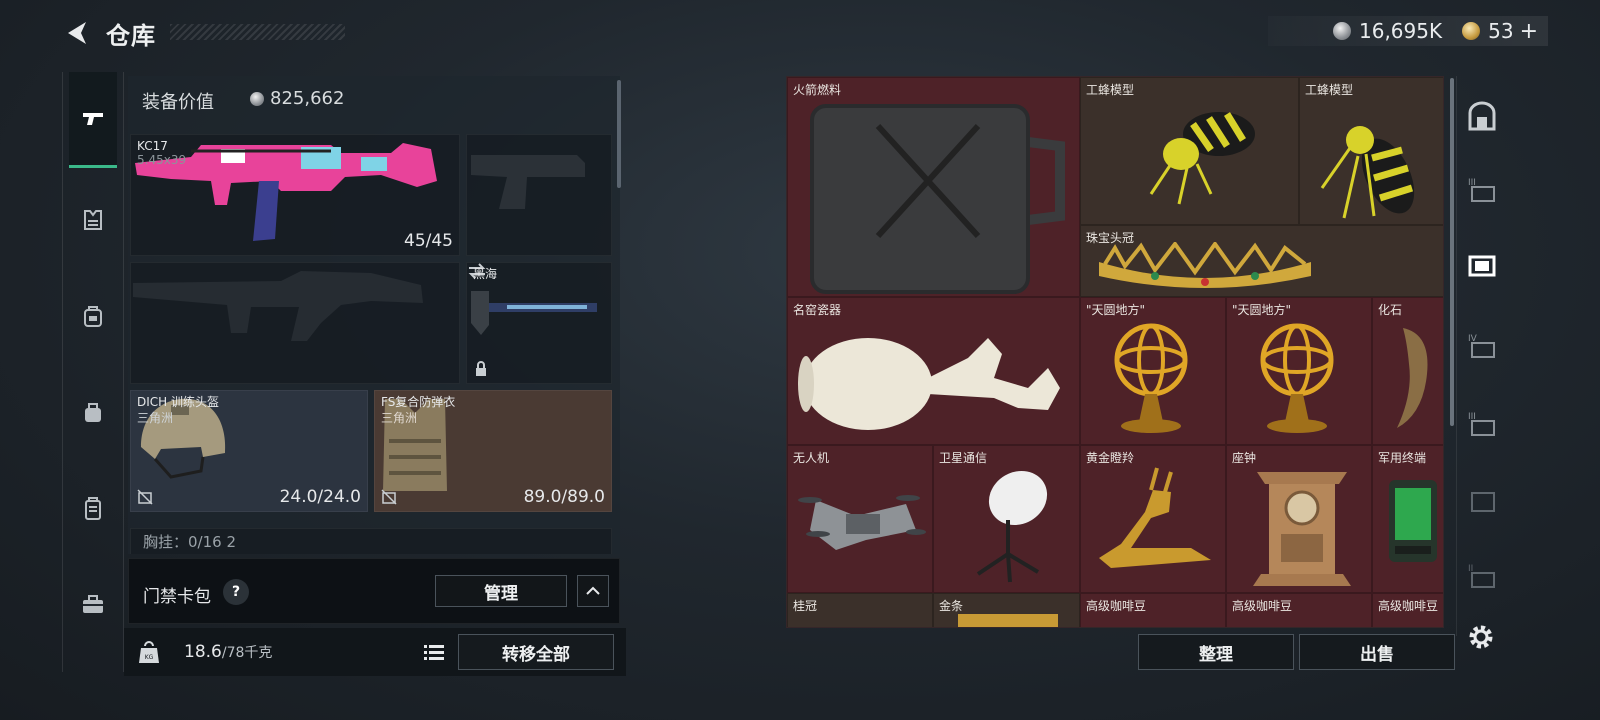 The width and height of the screenshot is (1600, 720). I want to click on chest-rig-label: 胸挂：0/16 2, so click(189, 542).